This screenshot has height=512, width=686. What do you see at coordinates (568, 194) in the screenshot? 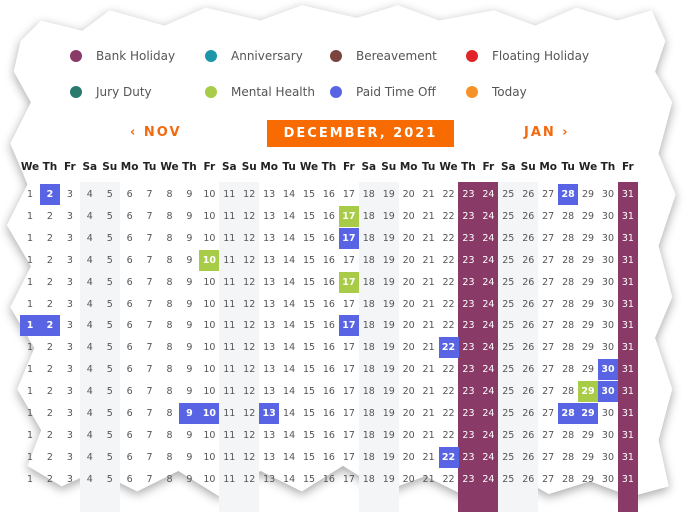
I see `day-cell-paid-time-off: 28` at bounding box center [568, 194].